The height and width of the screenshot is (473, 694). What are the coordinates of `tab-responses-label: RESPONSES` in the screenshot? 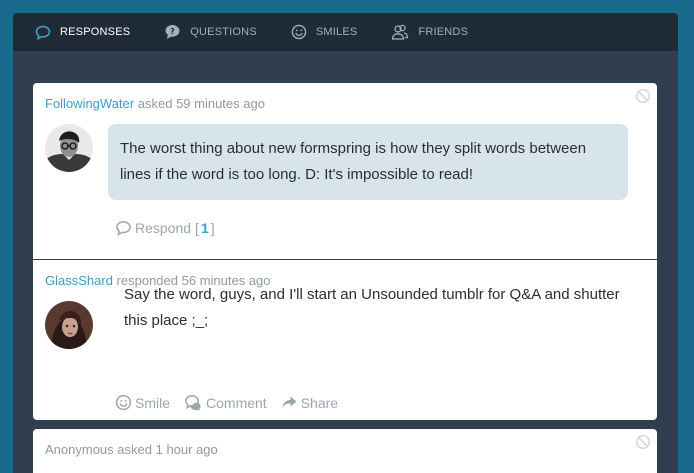 It's located at (95, 32).